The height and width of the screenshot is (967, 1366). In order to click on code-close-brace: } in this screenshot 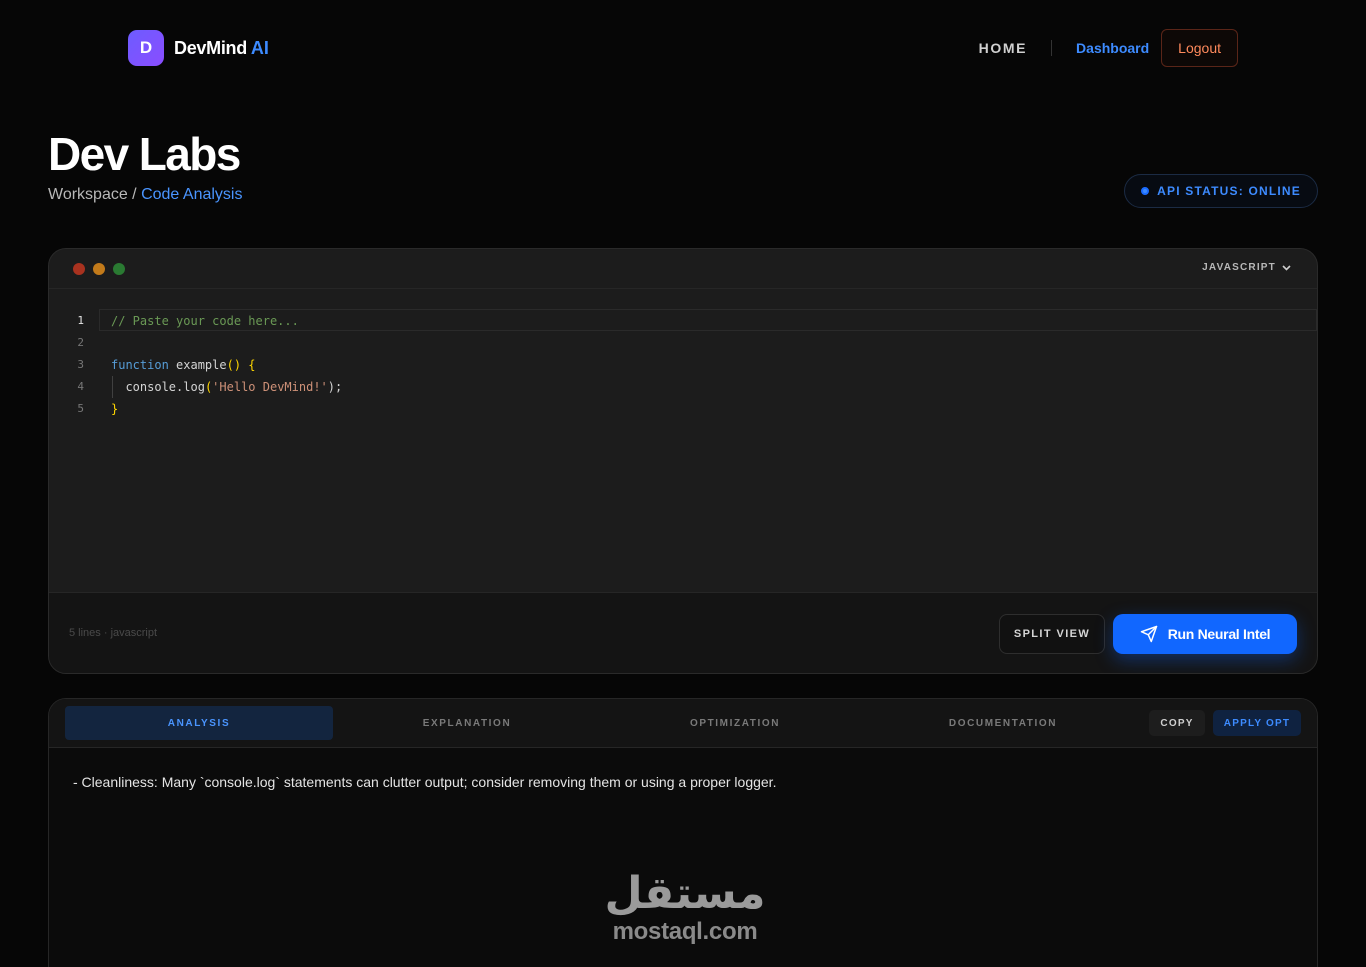, I will do `click(115, 409)`.